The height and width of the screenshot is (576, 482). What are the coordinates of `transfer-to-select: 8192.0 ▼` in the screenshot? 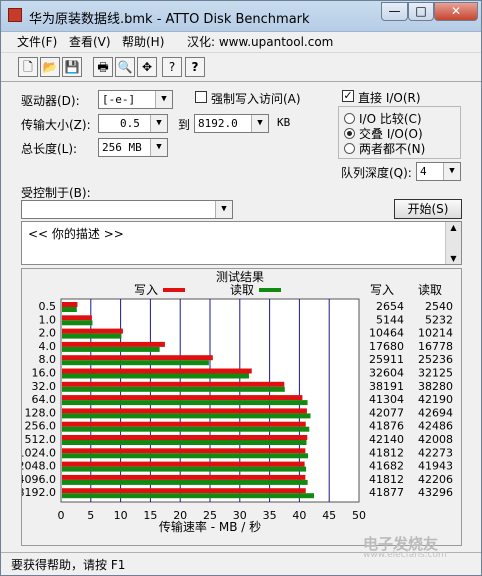 It's located at (231, 123).